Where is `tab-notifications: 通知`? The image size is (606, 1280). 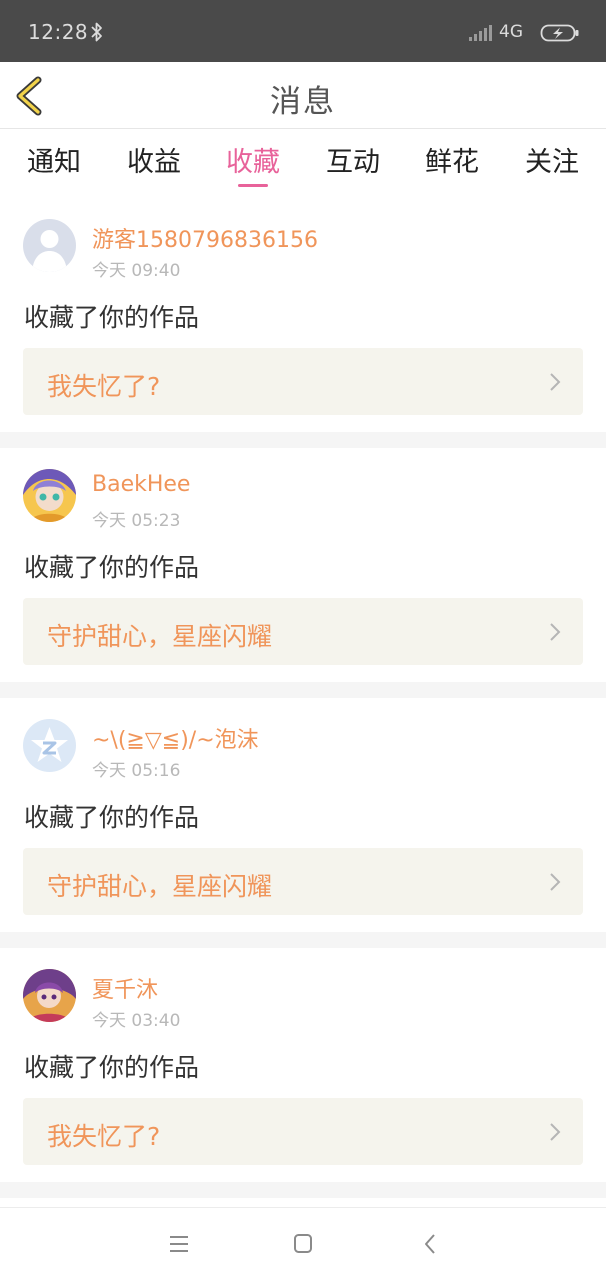 tab-notifications: 通知 is located at coordinates (54, 159).